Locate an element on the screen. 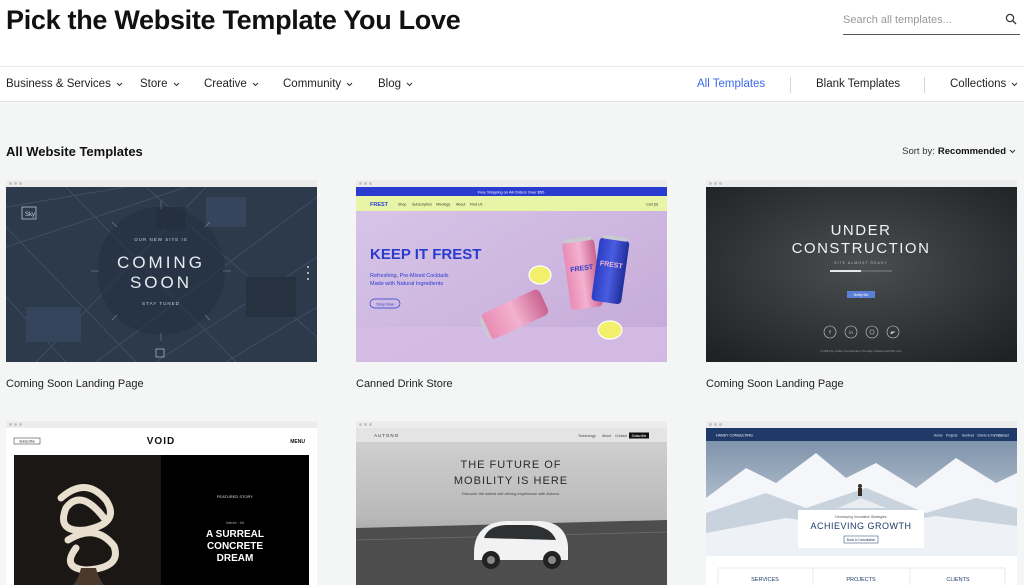  linkedin-icon: in is located at coordinates (851, 333).